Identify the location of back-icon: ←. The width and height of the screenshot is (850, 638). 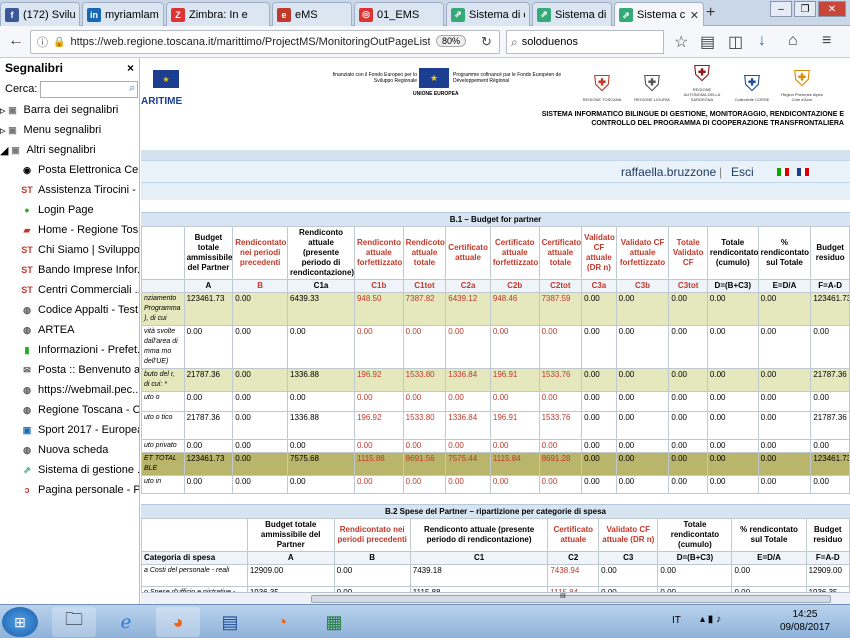
(16, 41).